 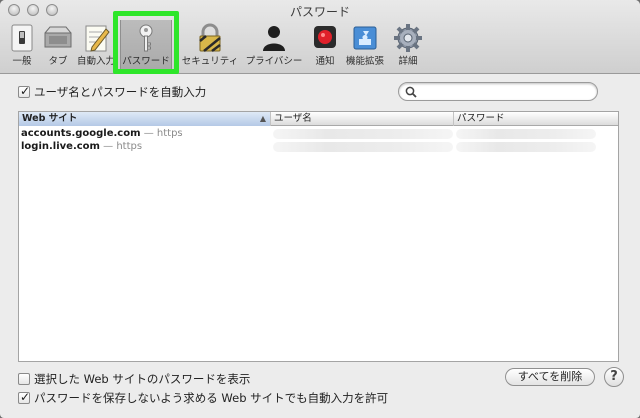 What do you see at coordinates (365, 38) in the screenshot?
I see `puzzle-piece-icon` at bounding box center [365, 38].